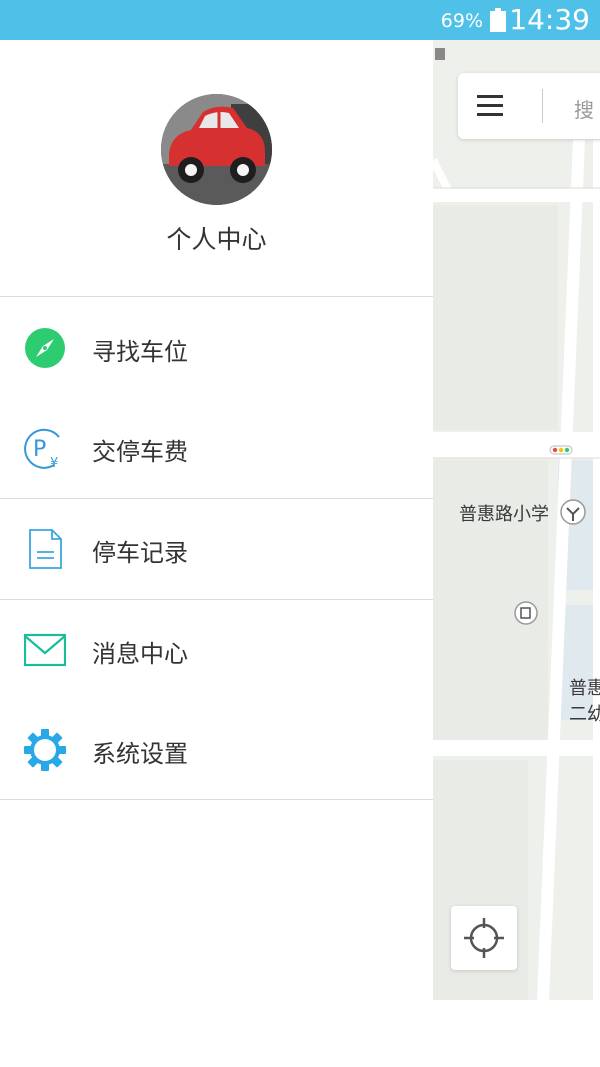 This screenshot has width=600, height=1067. I want to click on map-label-school: 普惠路小学, so click(504, 514).